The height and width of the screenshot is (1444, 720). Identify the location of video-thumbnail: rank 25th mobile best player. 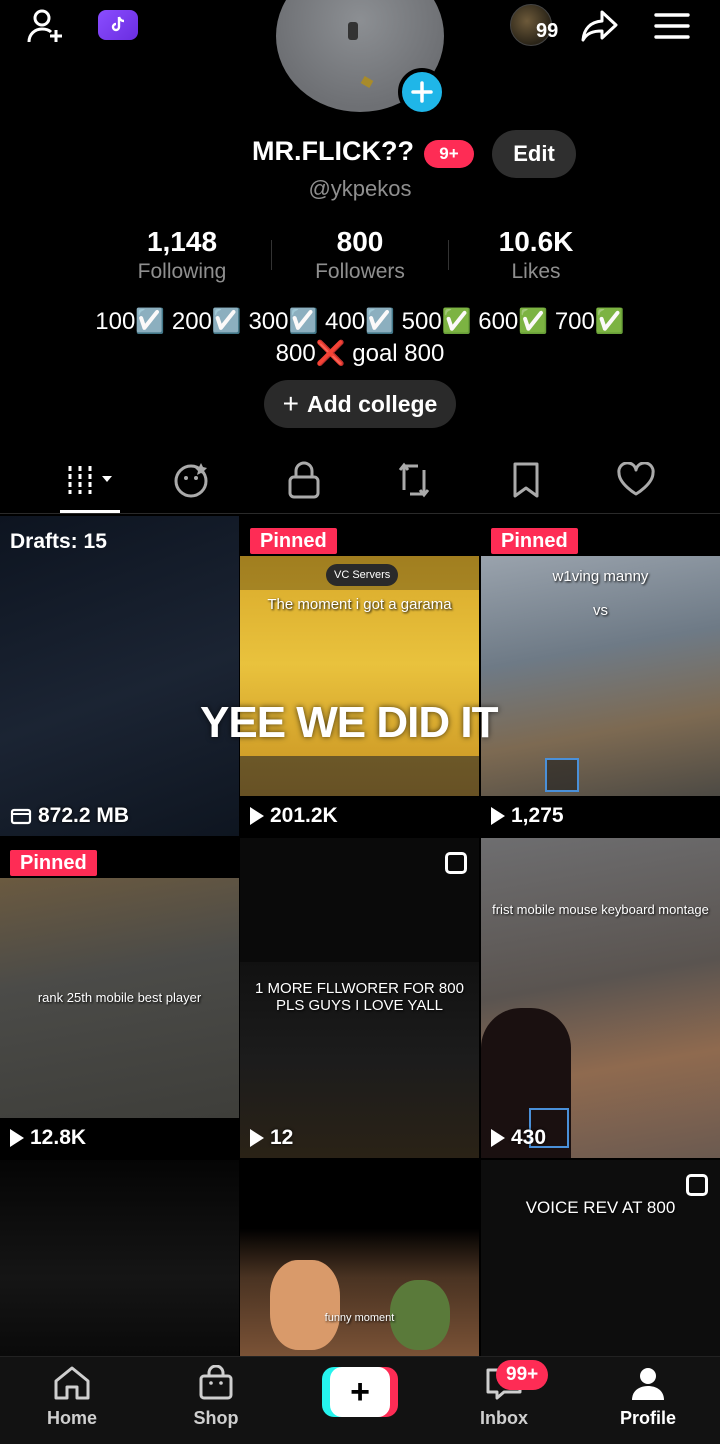
(119, 998).